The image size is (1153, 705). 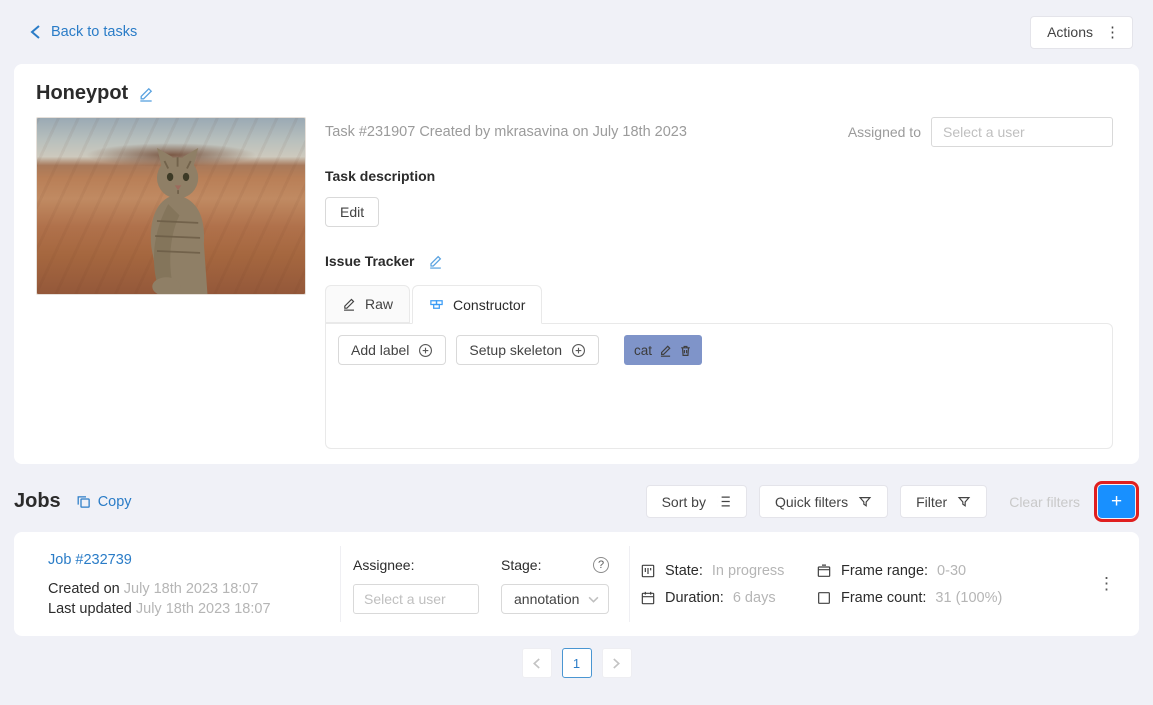 I want to click on frame-range-value: 0-30, so click(x=952, y=570).